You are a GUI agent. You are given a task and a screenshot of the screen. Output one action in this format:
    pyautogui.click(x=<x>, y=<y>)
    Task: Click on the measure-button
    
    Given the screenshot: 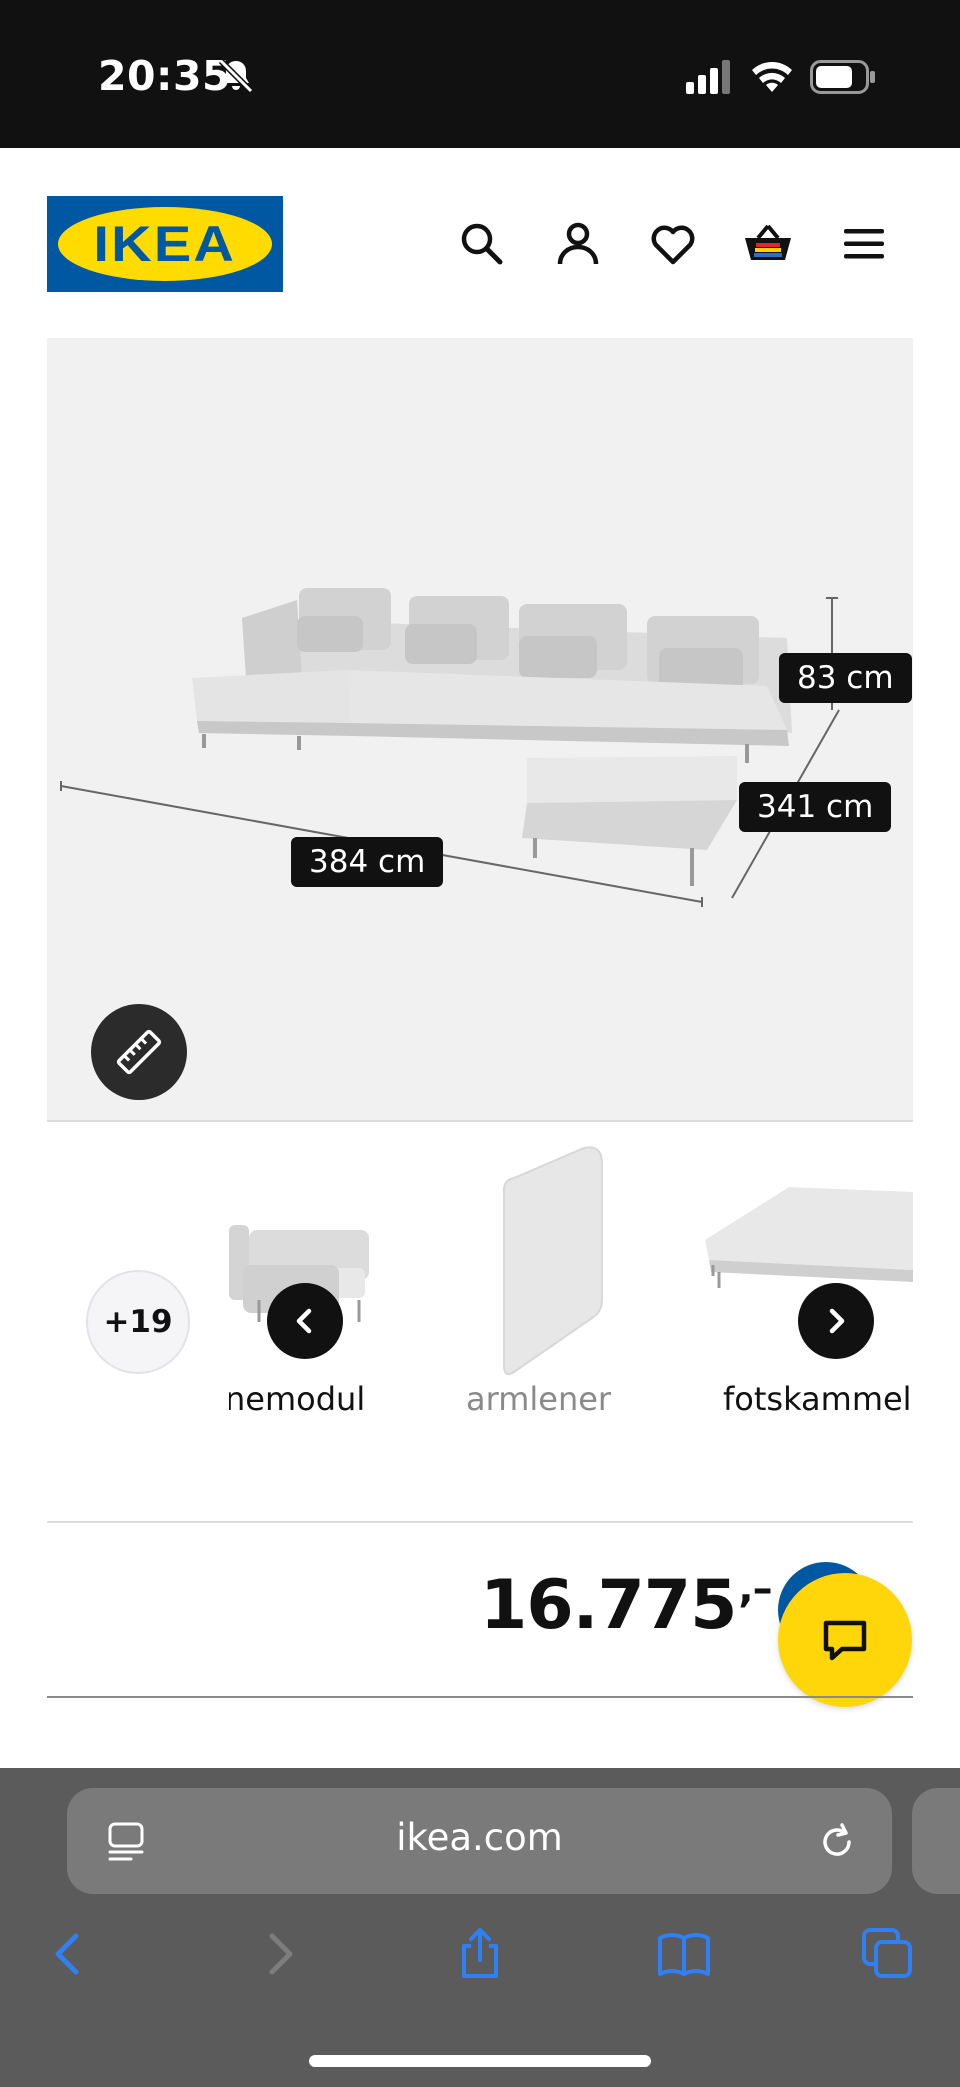 What is the action you would take?
    pyautogui.click(x=139, y=1052)
    